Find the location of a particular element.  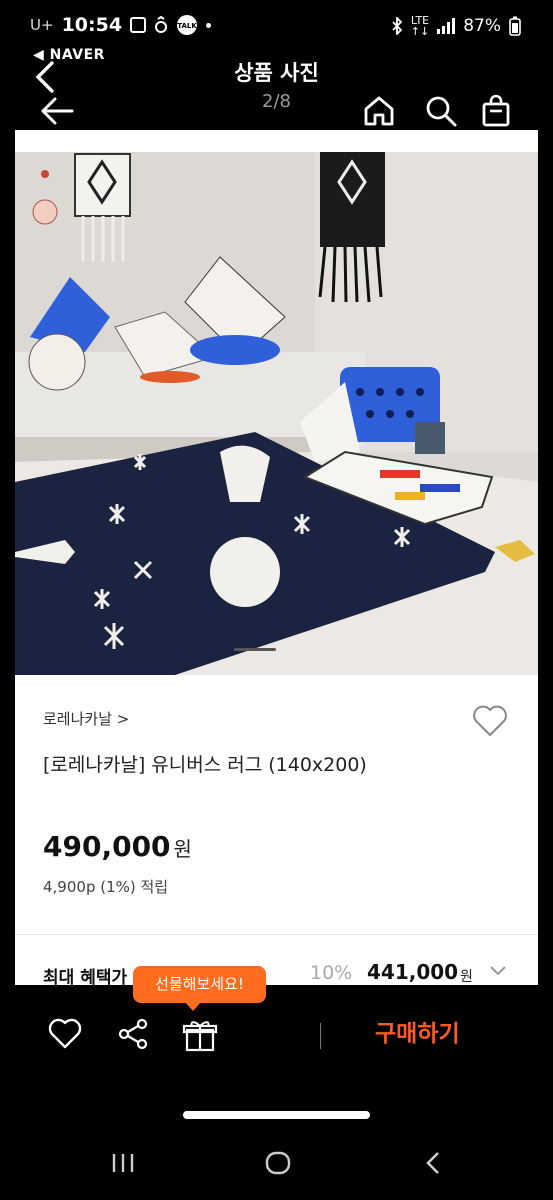

home-indicator is located at coordinates (276, 1115).